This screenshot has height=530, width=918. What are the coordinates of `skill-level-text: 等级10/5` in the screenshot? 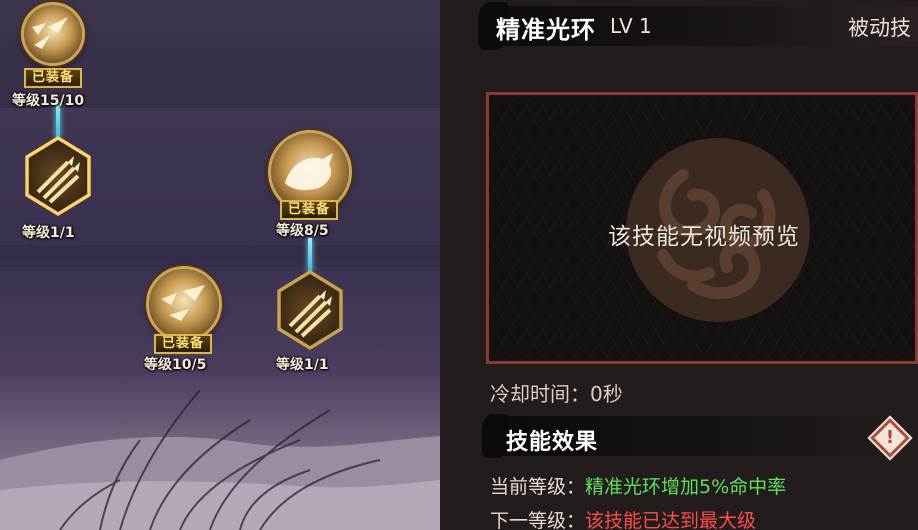 It's located at (175, 365).